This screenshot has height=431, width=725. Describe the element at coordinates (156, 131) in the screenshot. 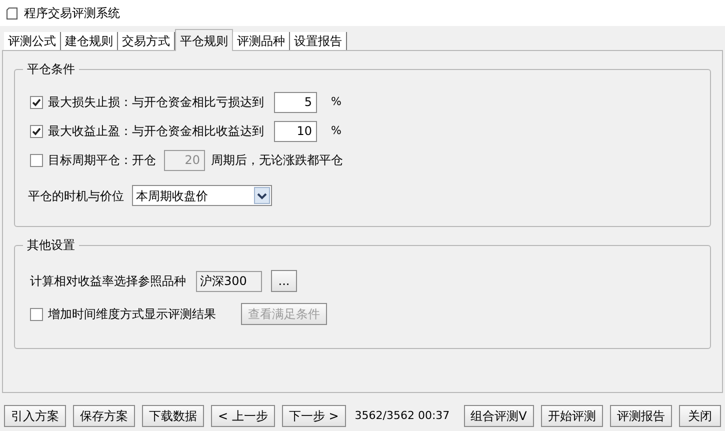

I see `option-label: 最大收益止盈：与开仓资金相比收益达到` at that location.